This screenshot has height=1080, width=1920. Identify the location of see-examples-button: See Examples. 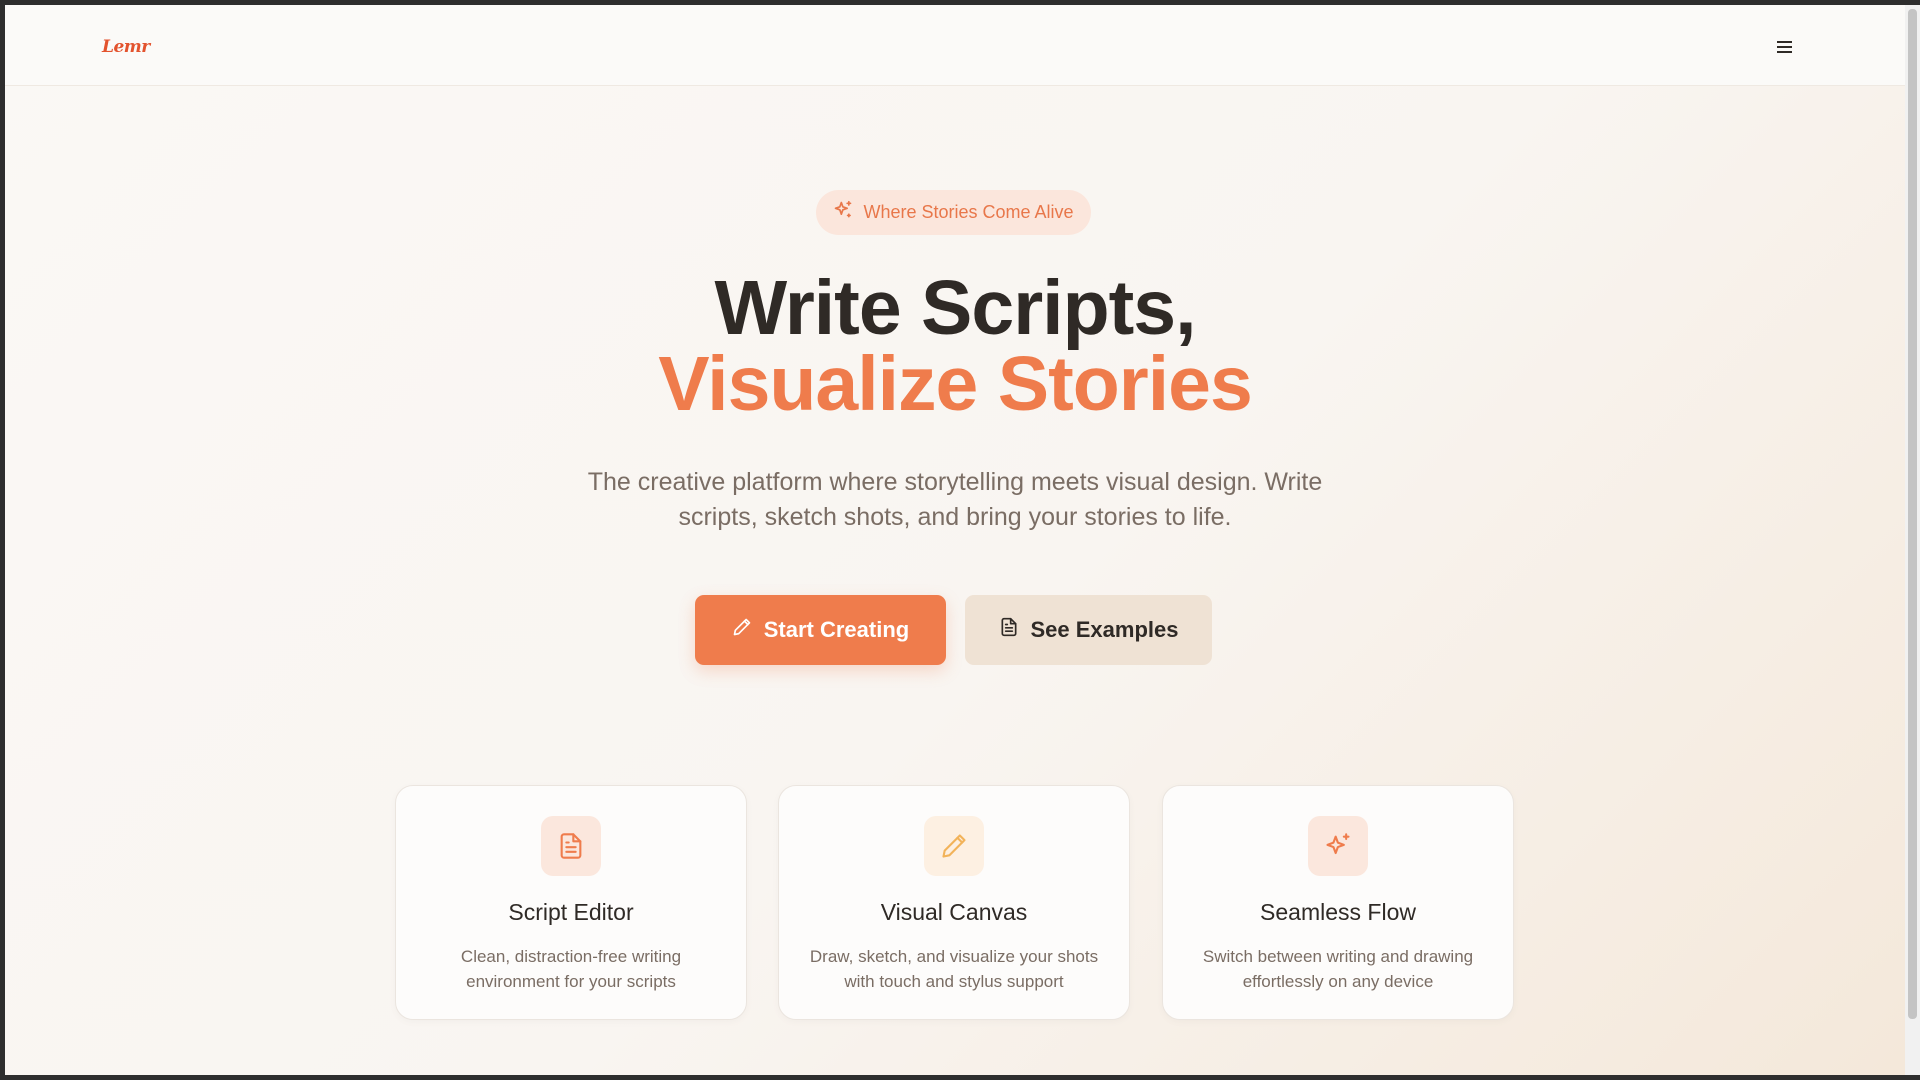
(1088, 630).